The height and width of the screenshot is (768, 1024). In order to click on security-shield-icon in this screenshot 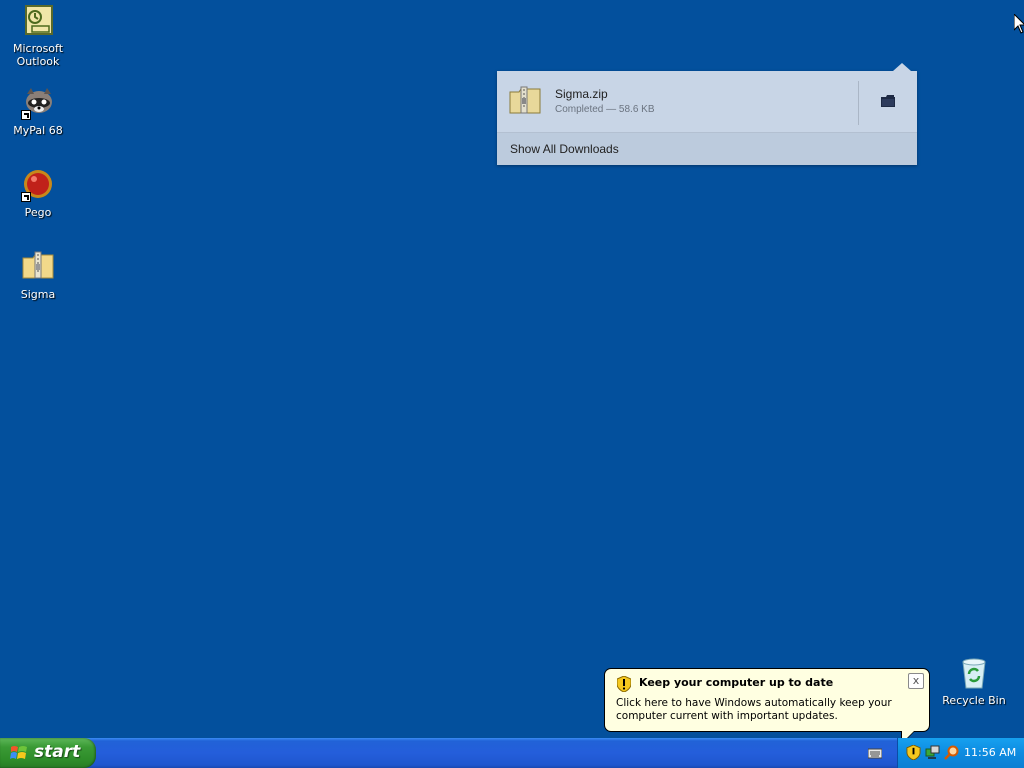, I will do `click(913, 752)`.